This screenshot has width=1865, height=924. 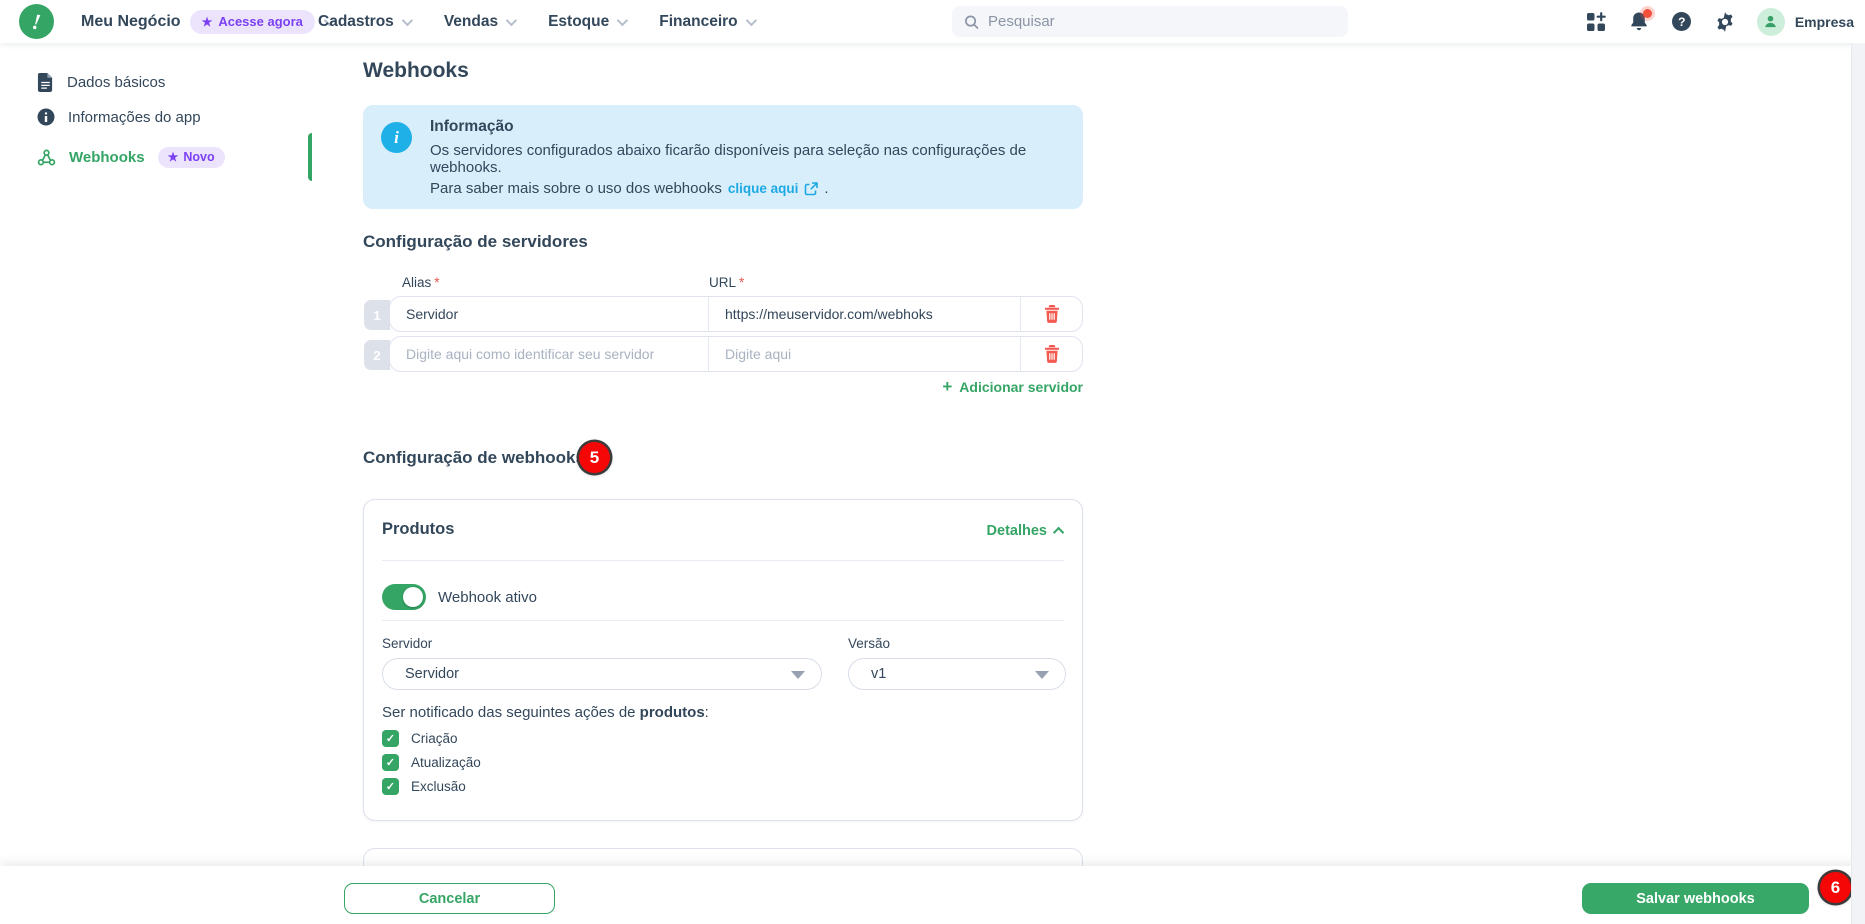 I want to click on apps-grid-icon, so click(x=1596, y=22).